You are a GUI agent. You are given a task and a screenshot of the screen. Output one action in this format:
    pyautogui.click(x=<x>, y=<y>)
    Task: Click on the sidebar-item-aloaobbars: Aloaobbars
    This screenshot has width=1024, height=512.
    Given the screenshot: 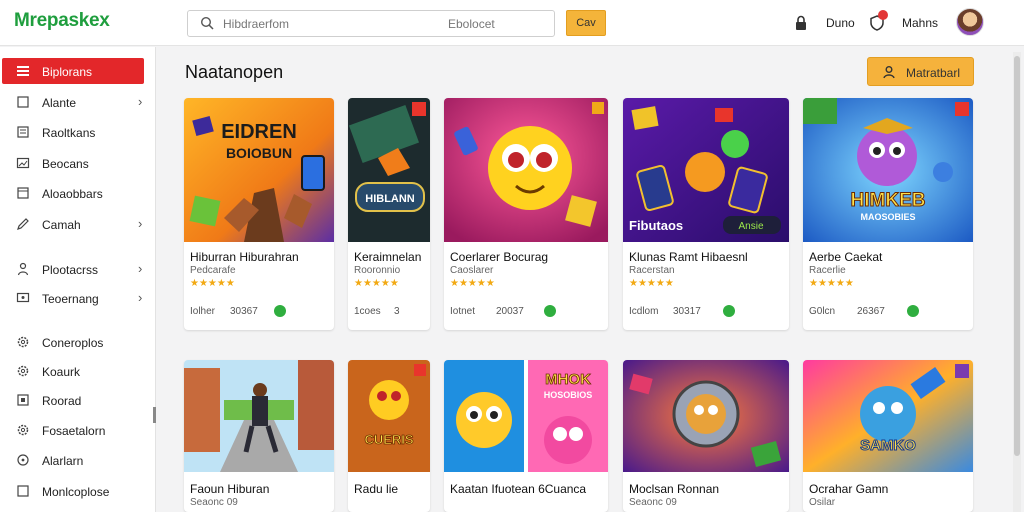 What is the action you would take?
    pyautogui.click(x=73, y=193)
    